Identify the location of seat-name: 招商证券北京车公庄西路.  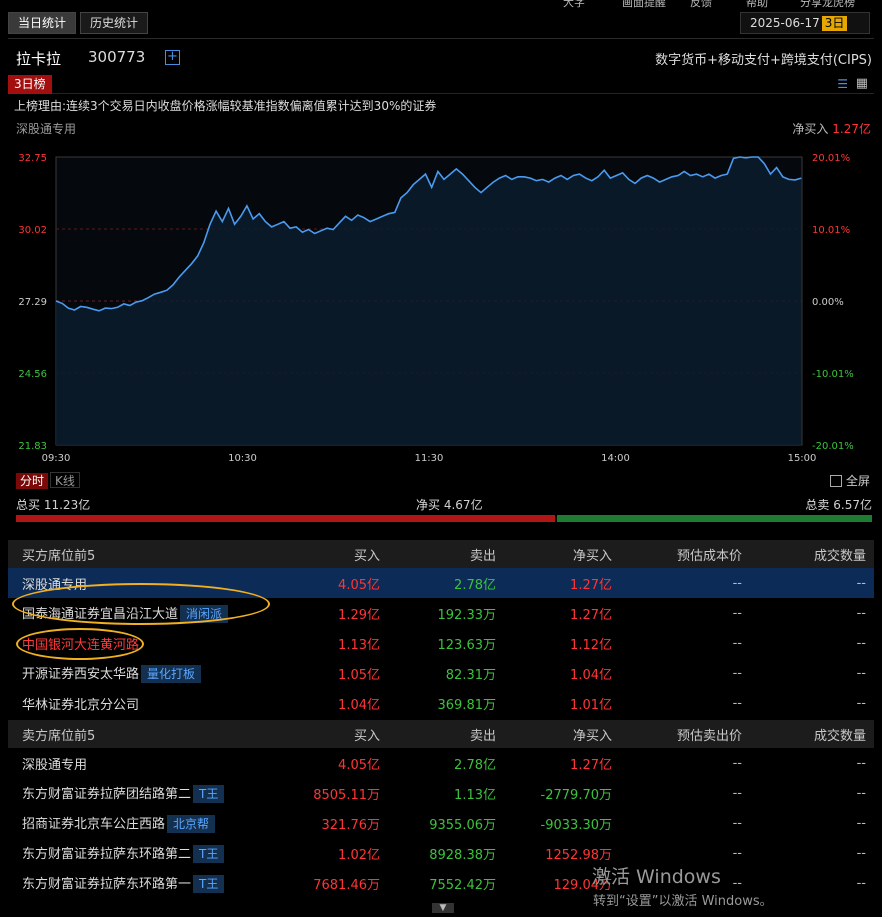
(94, 824).